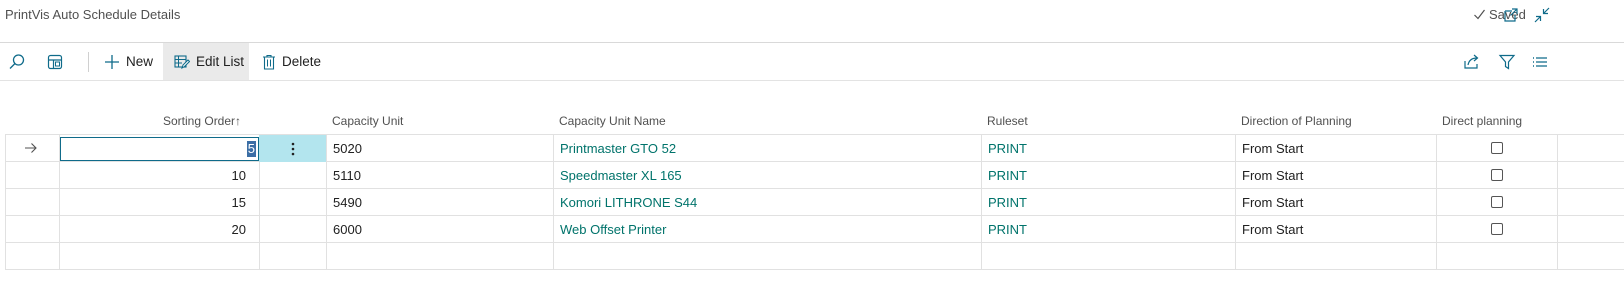  Describe the element at coordinates (1542, 15) in the screenshot. I see `collapse-icon` at that location.